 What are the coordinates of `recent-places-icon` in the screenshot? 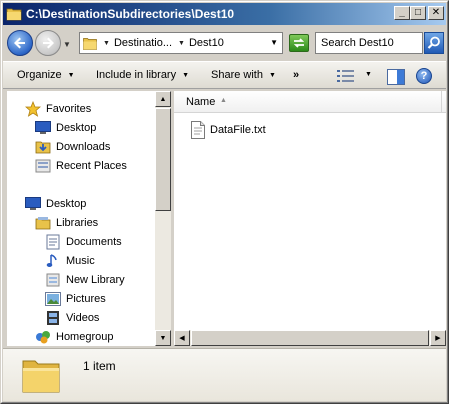 It's located at (43, 166).